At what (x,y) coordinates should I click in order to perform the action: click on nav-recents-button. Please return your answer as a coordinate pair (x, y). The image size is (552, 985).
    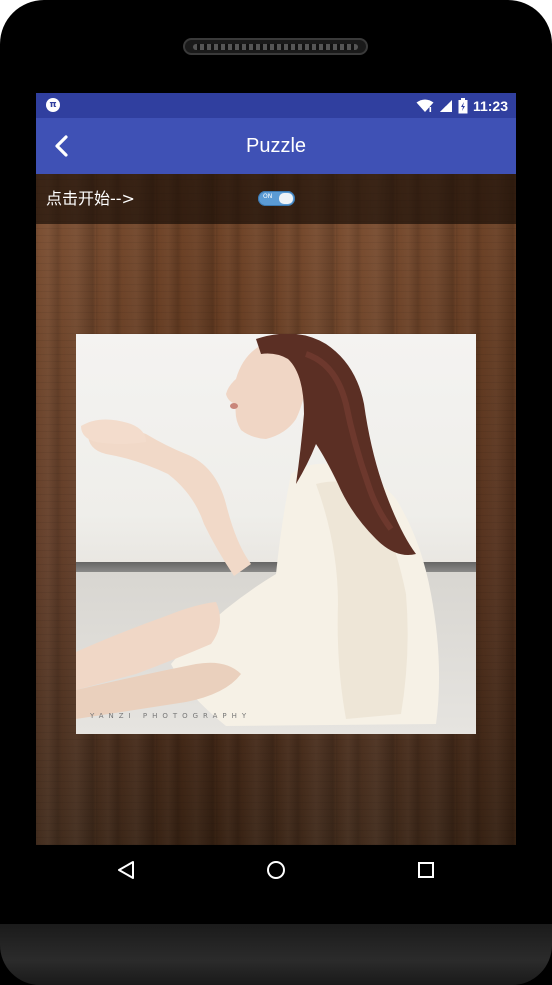
    Looking at the image, I should click on (426, 870).